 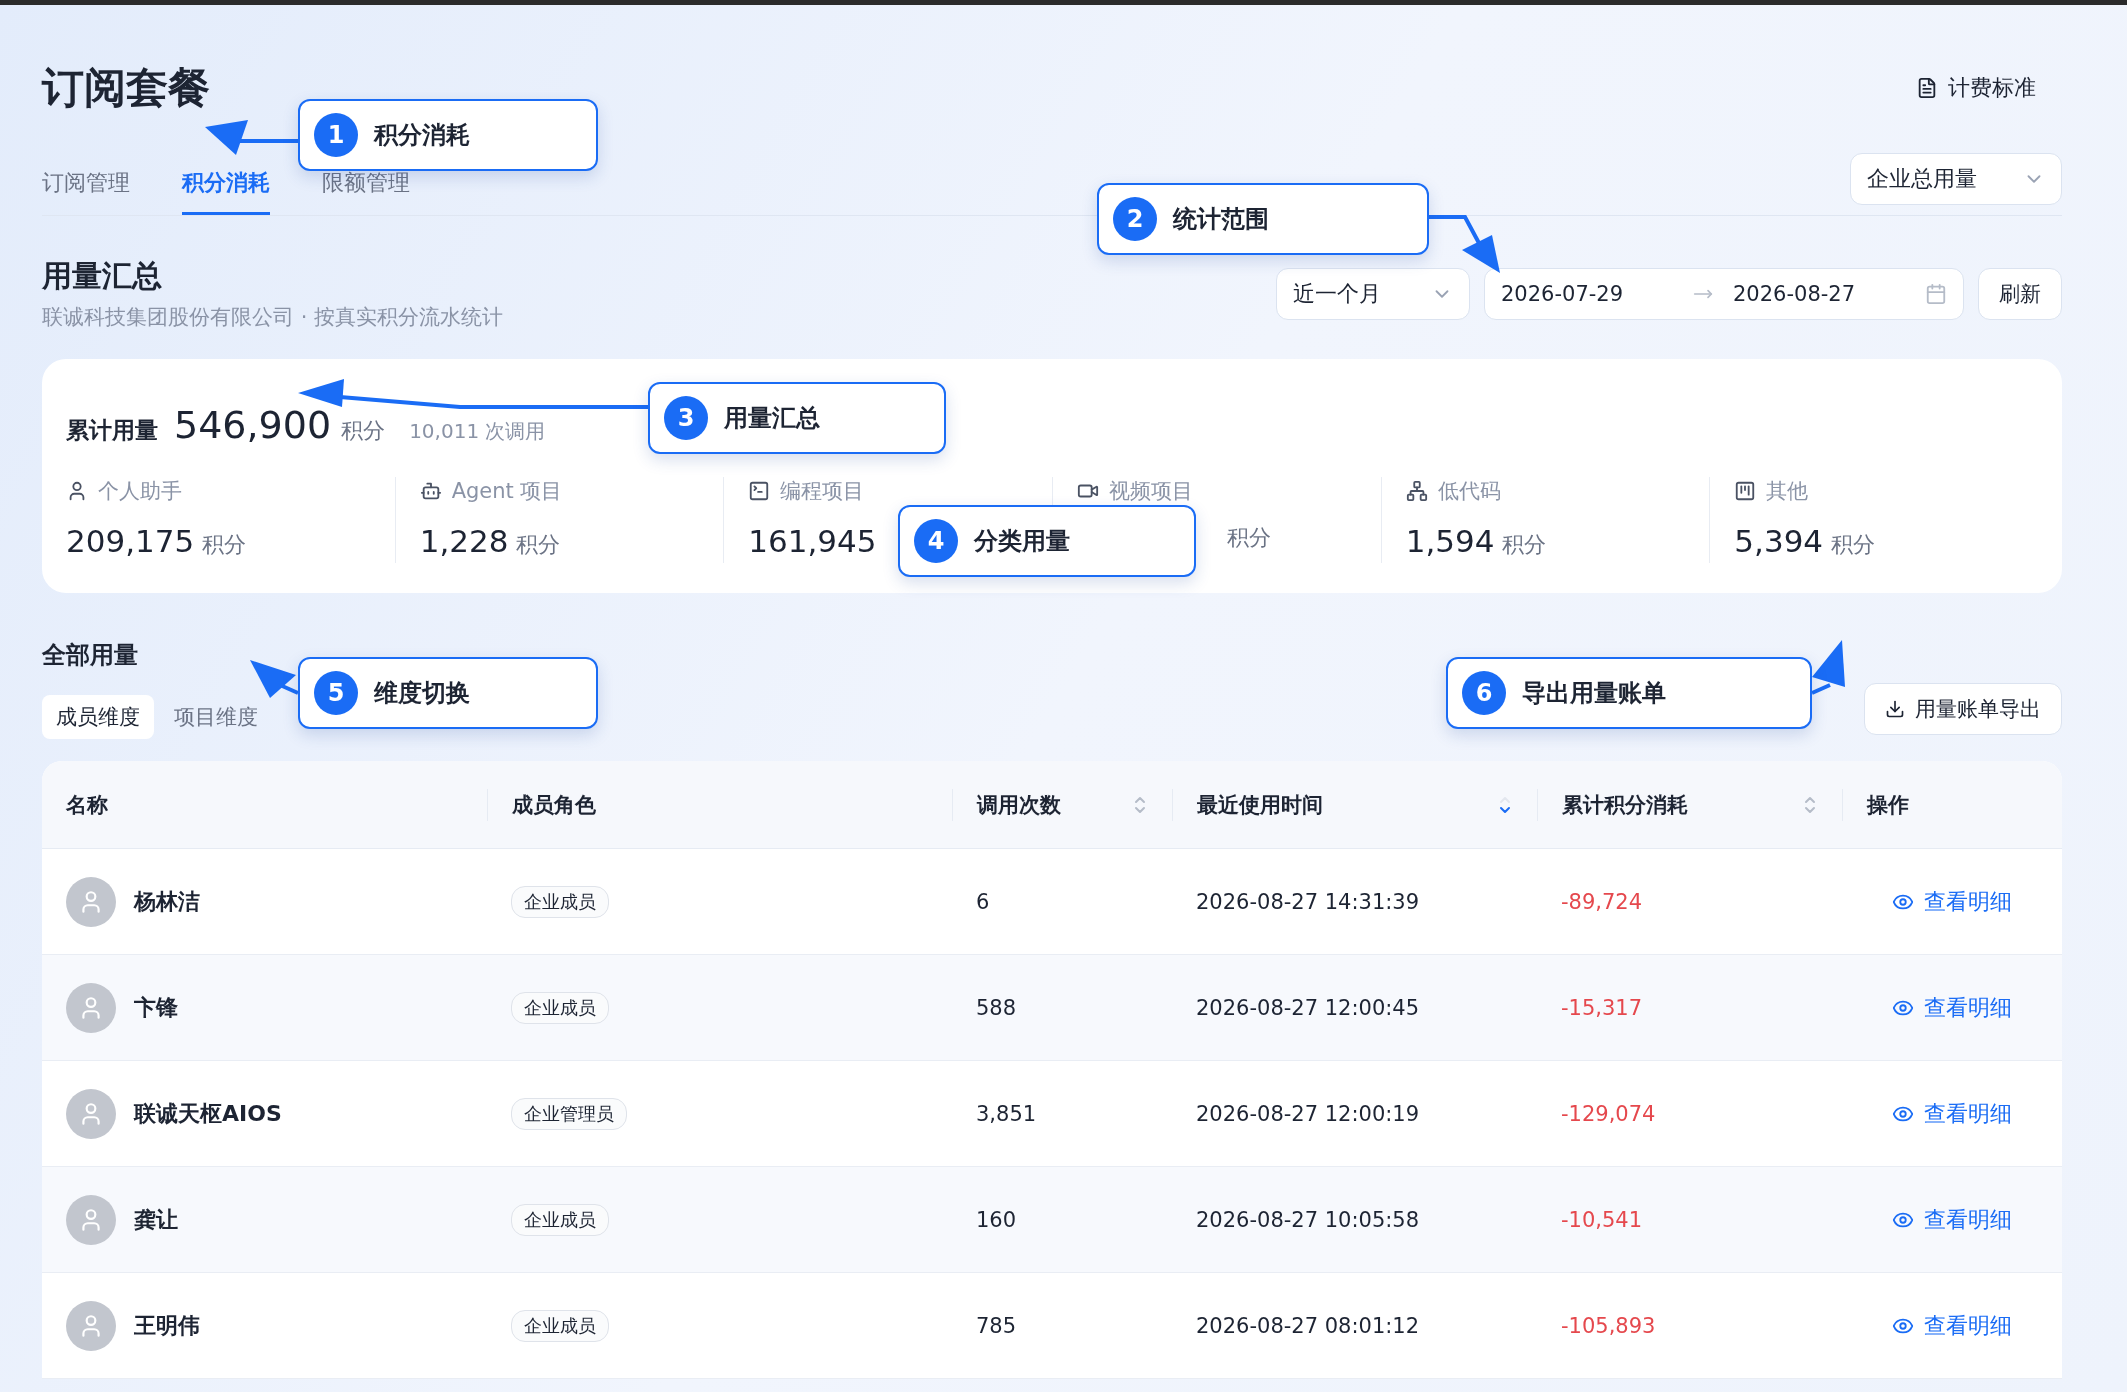 What do you see at coordinates (336, 693) in the screenshot?
I see `step-number: 5` at bounding box center [336, 693].